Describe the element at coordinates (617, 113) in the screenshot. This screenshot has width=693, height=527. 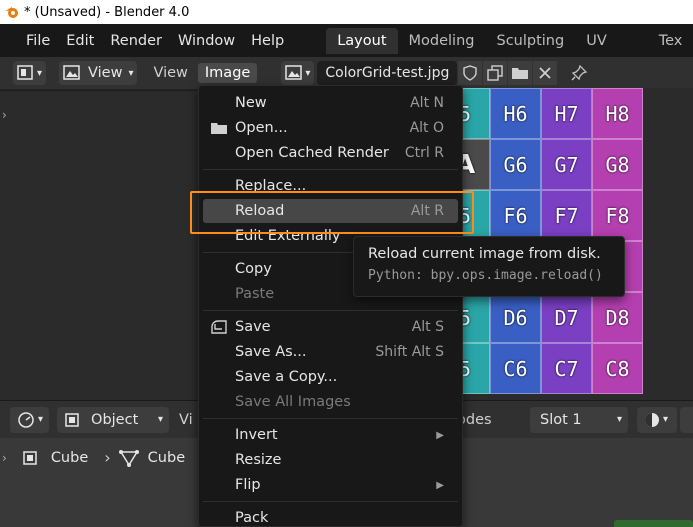
I see `grid-cell: H8` at that location.